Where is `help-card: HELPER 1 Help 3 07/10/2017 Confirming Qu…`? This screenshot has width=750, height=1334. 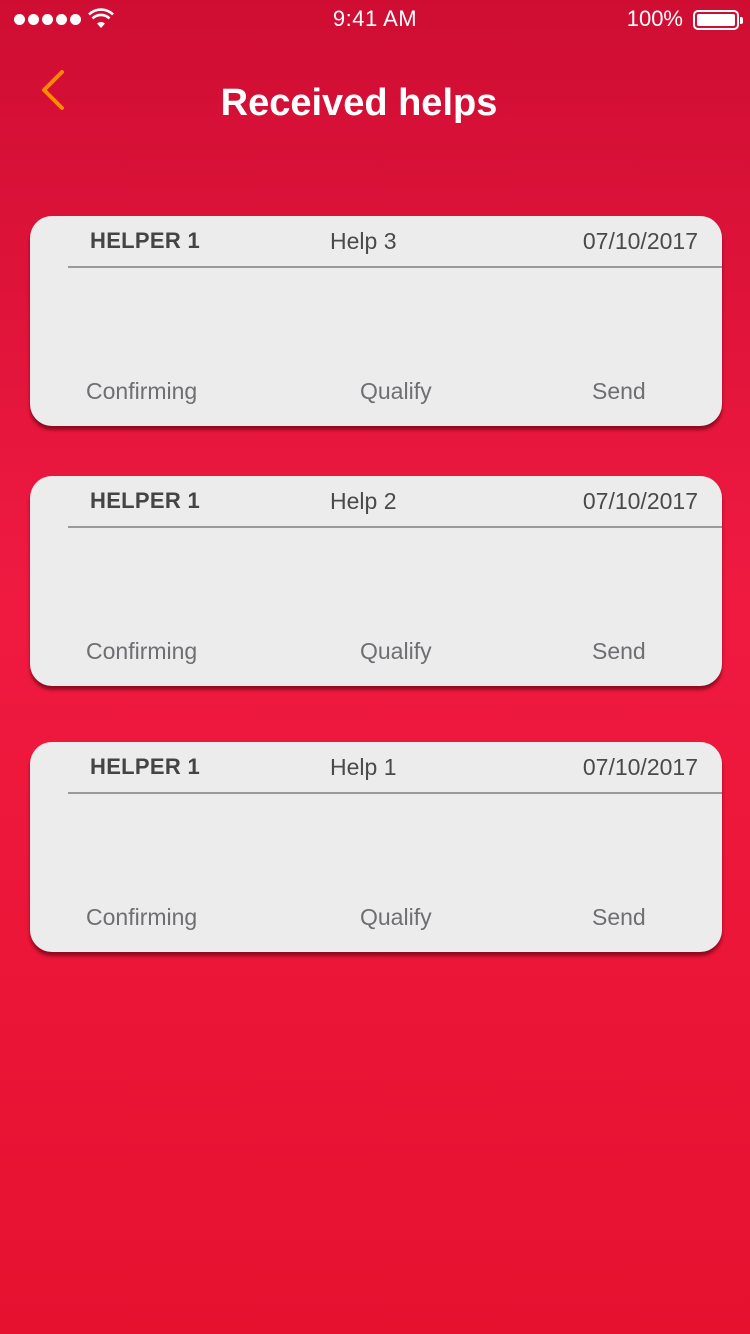 help-card: HELPER 1 Help 3 07/10/2017 Confirming Qu… is located at coordinates (376, 321).